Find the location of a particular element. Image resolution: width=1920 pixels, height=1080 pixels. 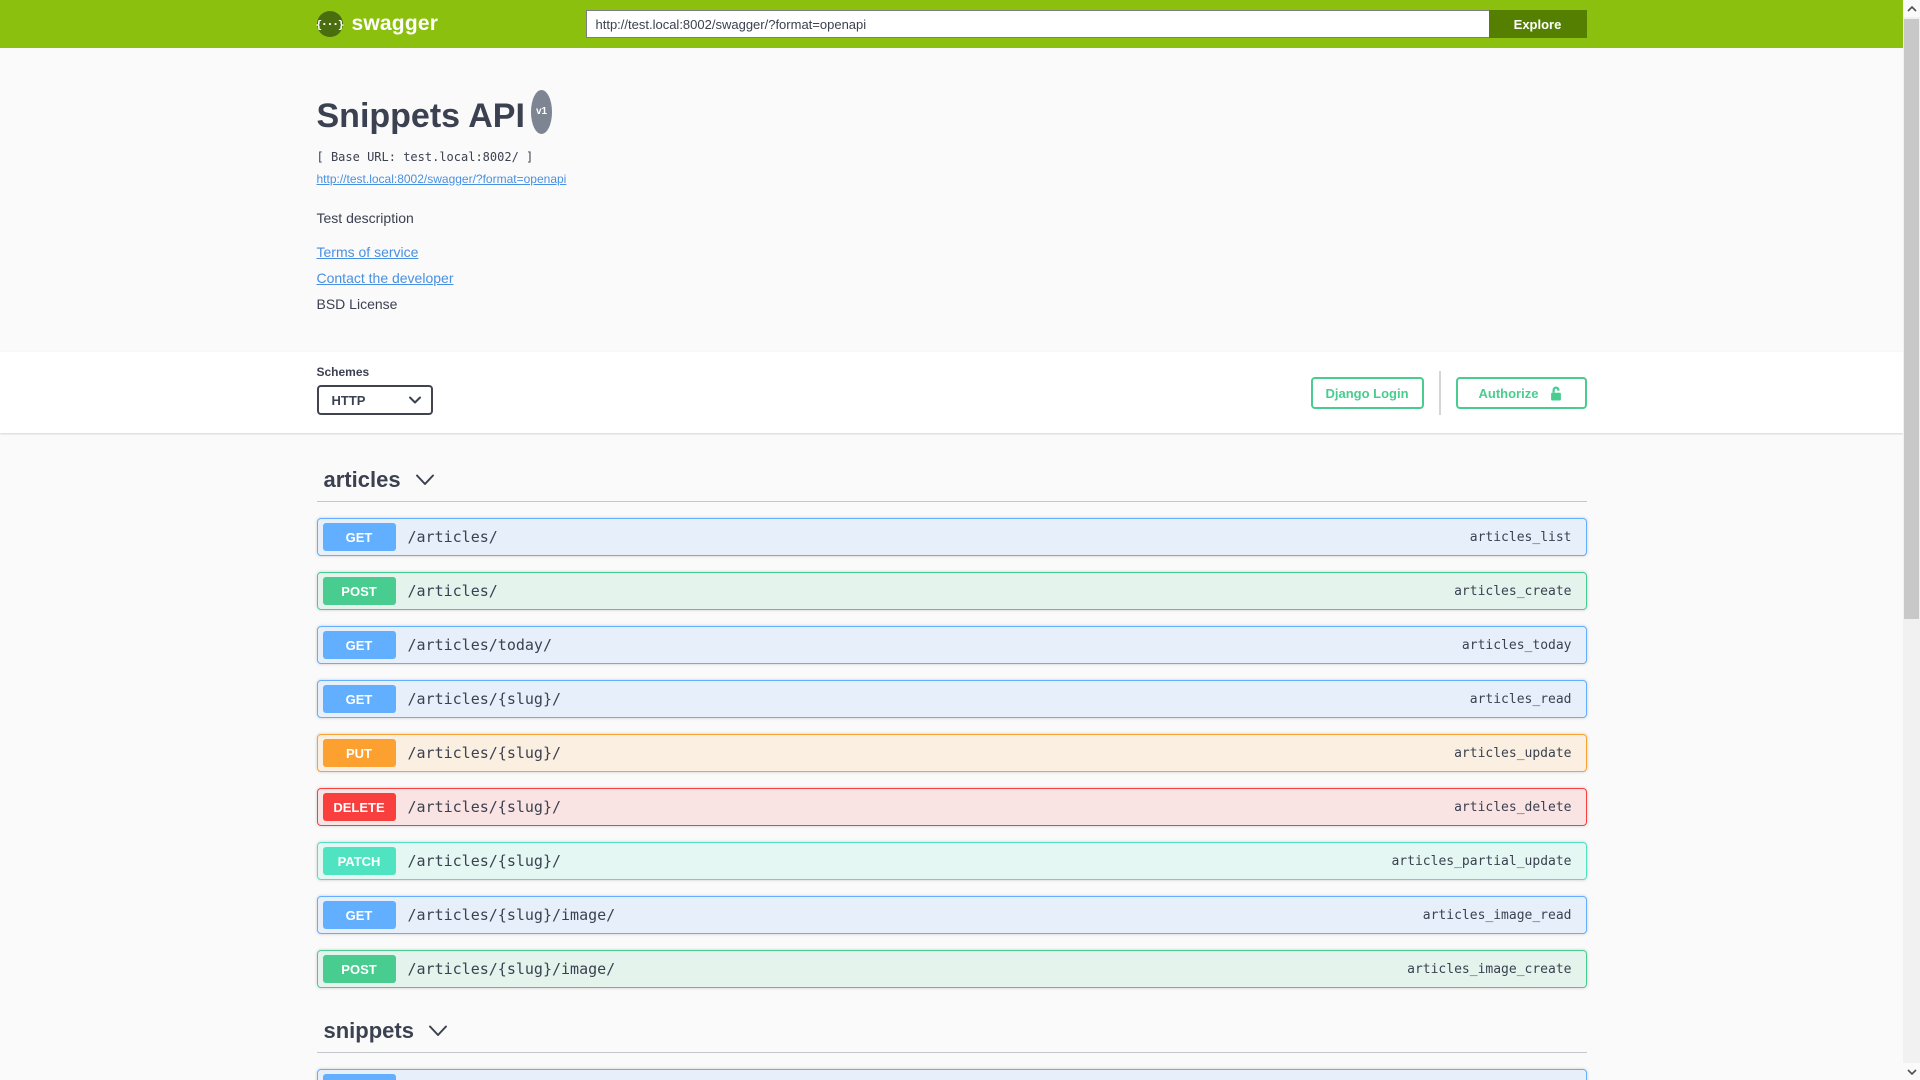

operation-id: articles_today is located at coordinates (1516, 645).